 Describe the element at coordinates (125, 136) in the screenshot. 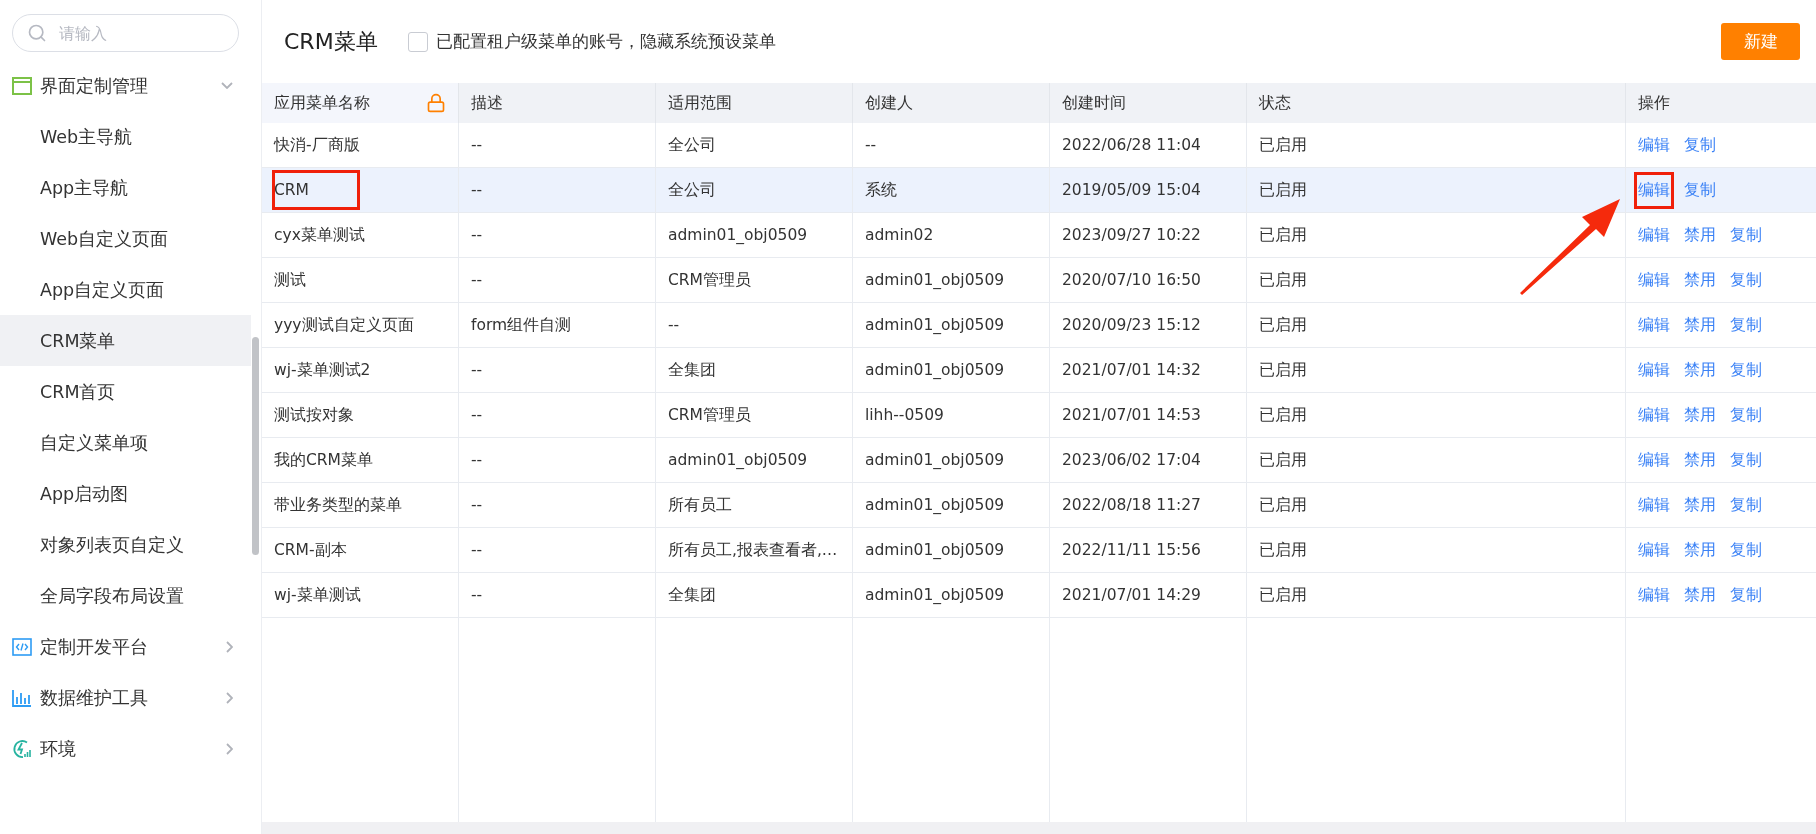

I see `nav-item: Web主导航` at that location.